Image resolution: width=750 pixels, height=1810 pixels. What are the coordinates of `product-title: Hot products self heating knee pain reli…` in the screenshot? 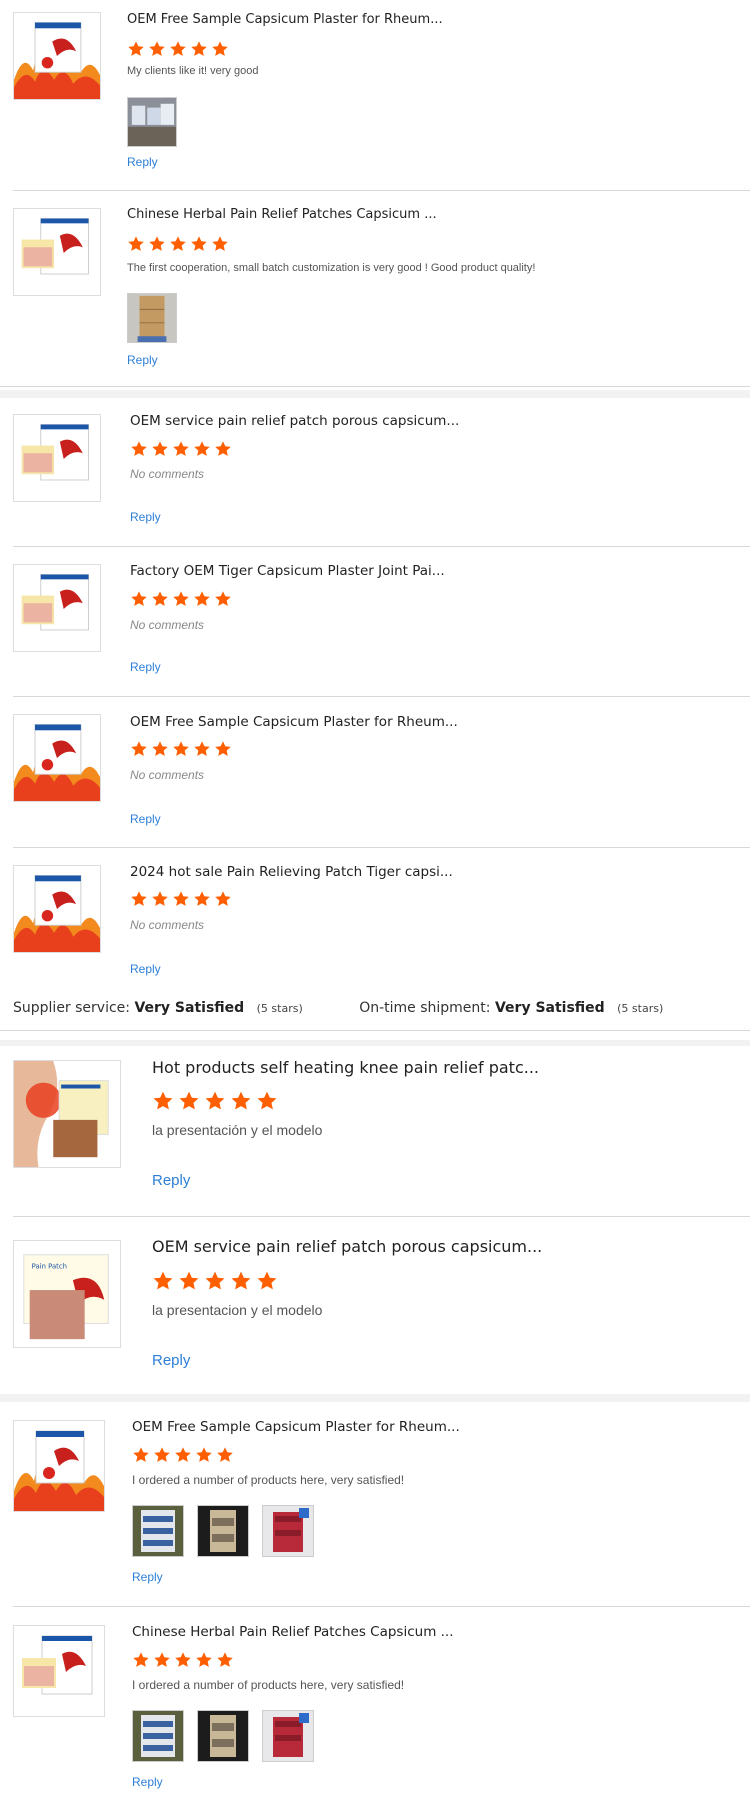 It's located at (345, 1067).